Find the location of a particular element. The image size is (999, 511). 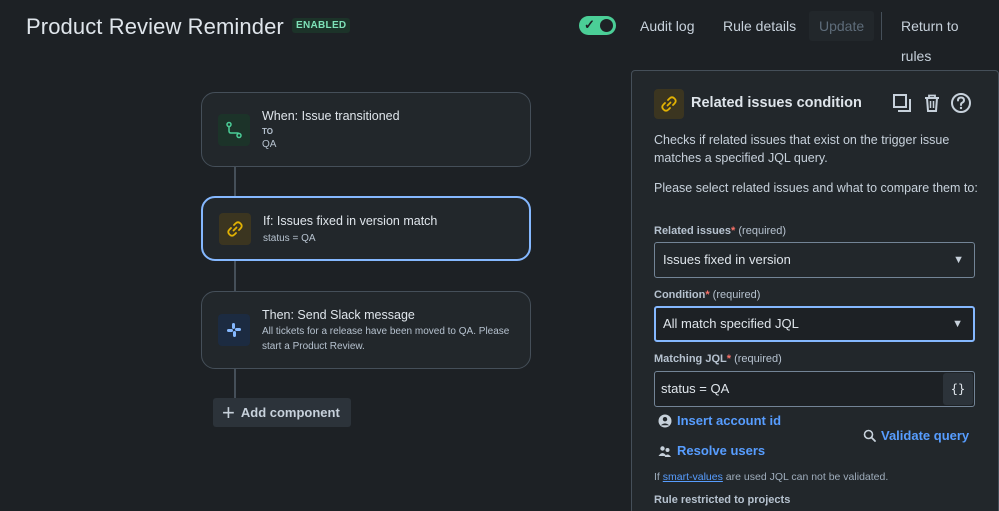

add-component-label: Add component is located at coordinates (290, 412).